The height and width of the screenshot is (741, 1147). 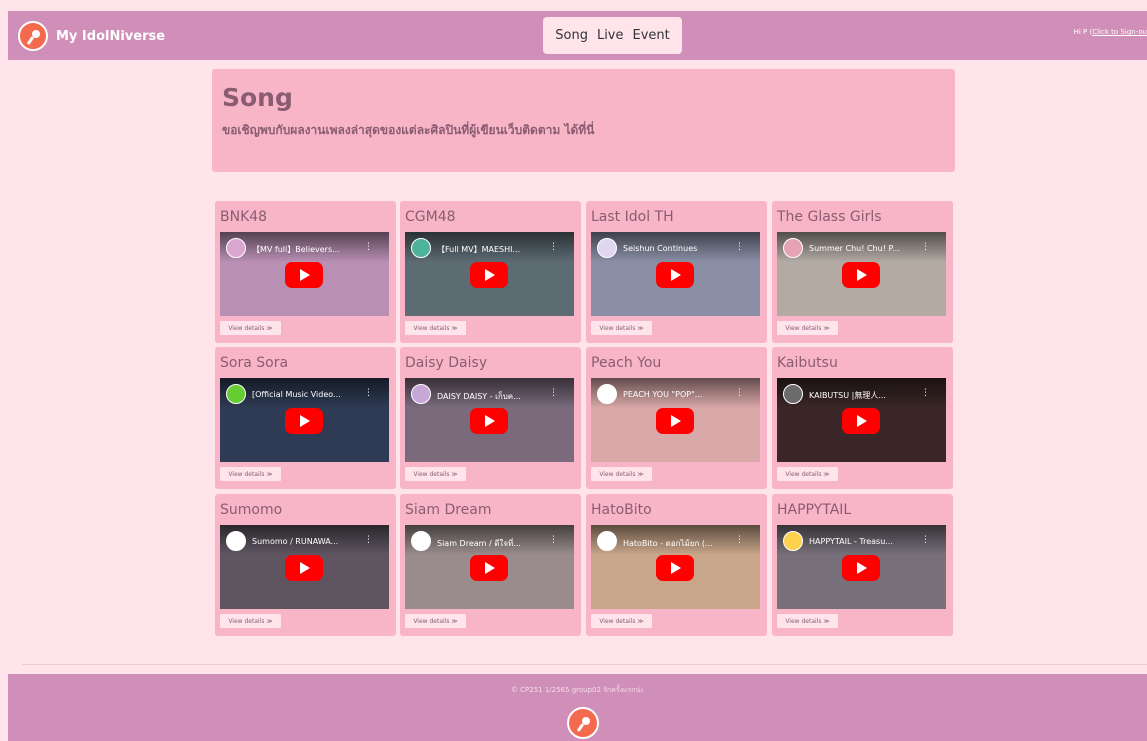 I want to click on footer-microphone-logo-icon, so click(x=583, y=723).